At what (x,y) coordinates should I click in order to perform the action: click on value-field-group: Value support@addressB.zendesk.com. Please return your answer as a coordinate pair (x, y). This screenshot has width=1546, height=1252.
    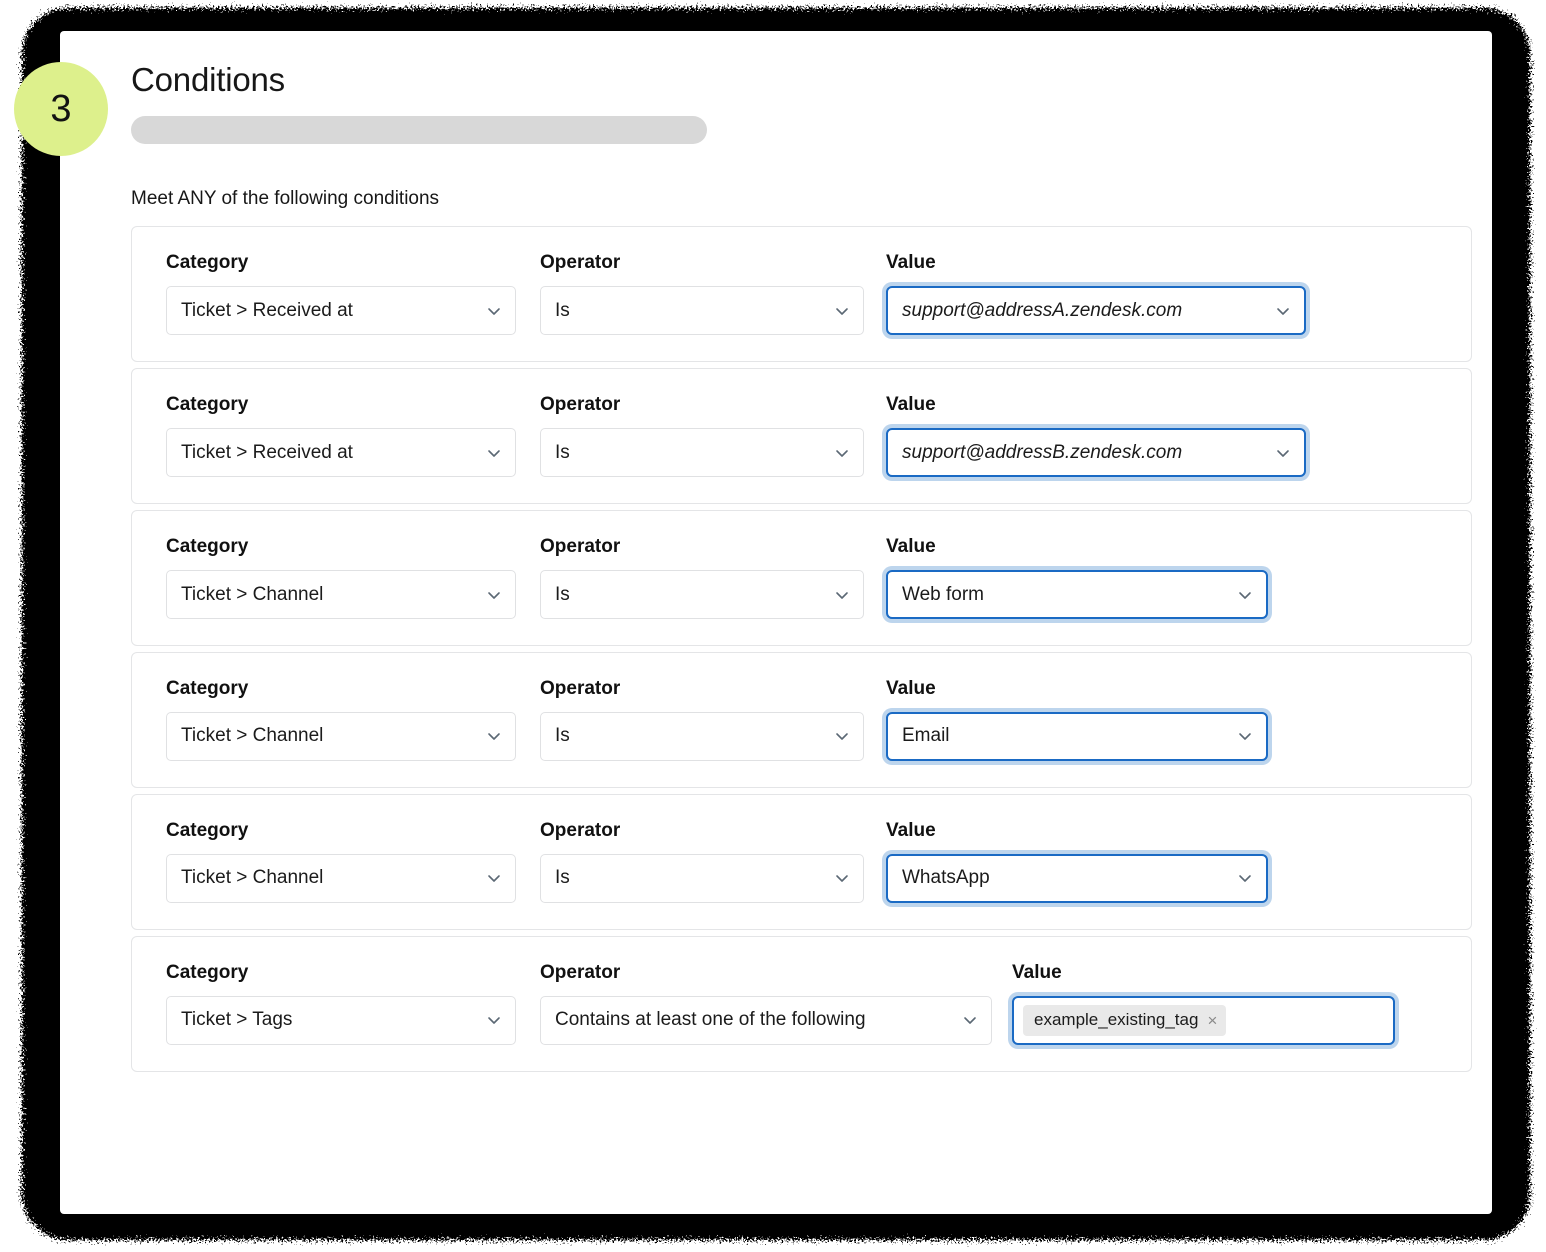
    Looking at the image, I should click on (1096, 436).